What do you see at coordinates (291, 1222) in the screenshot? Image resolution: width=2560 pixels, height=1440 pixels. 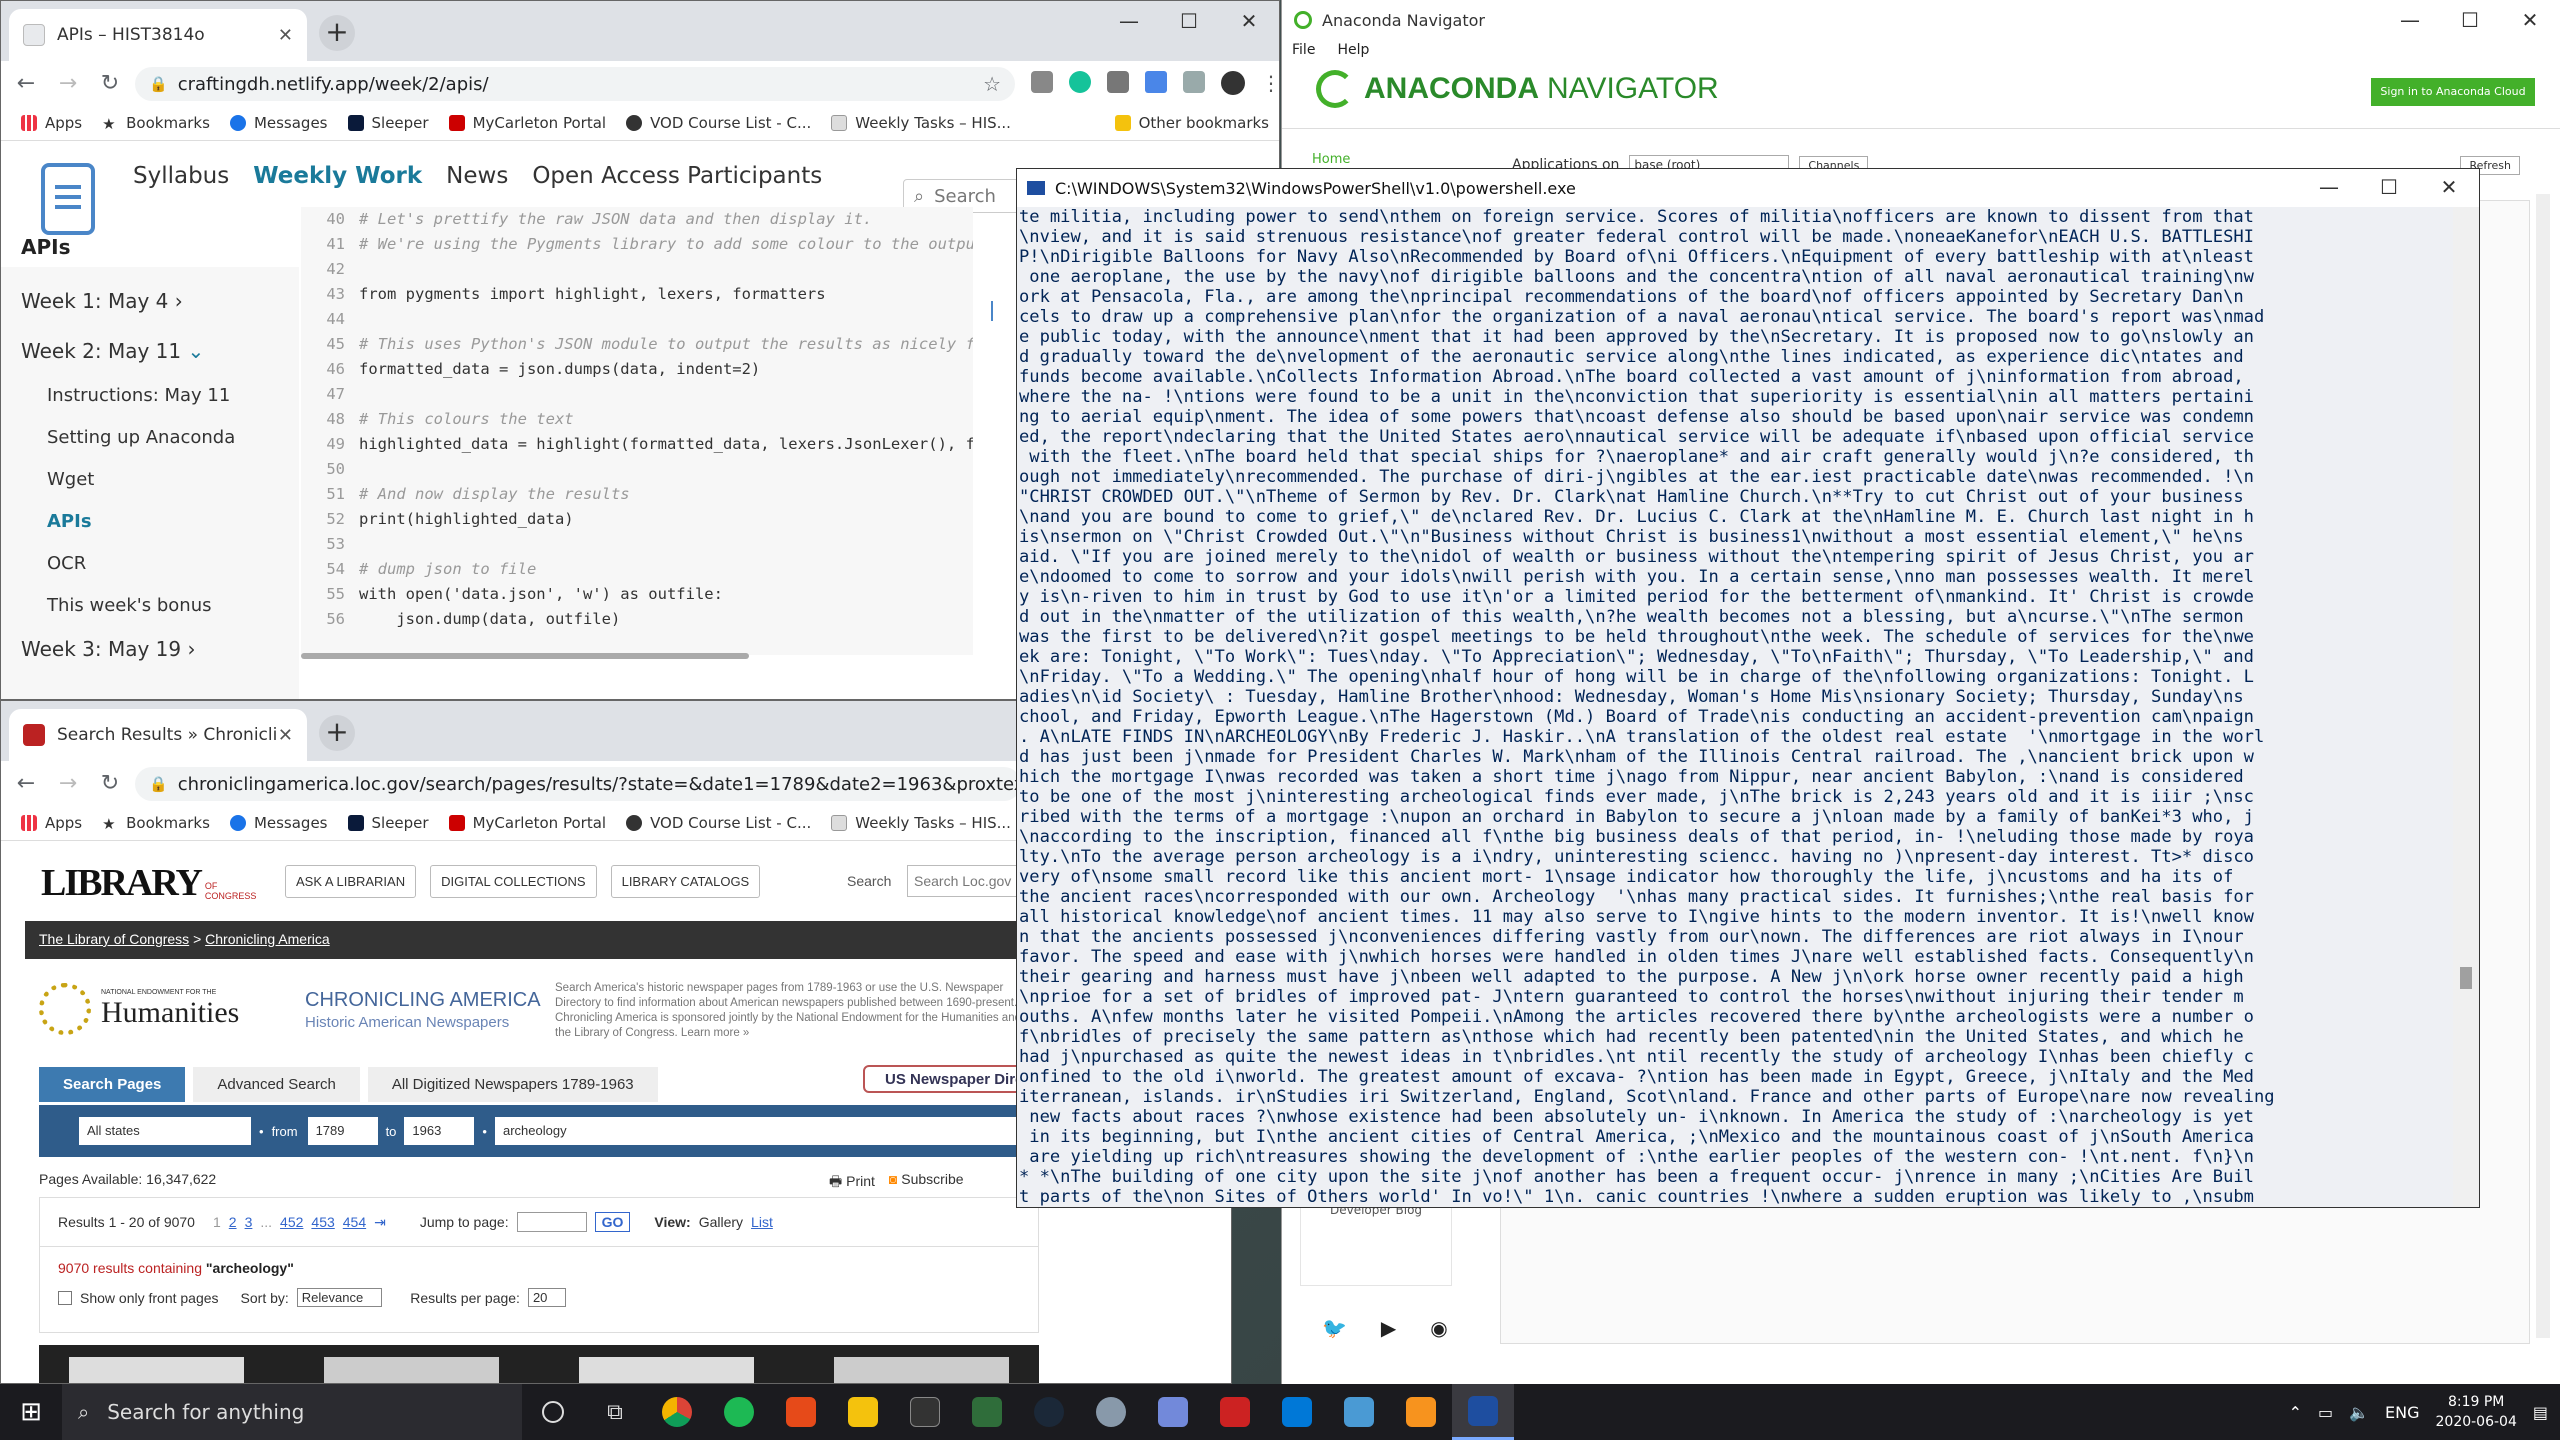 I see `page-452: 452` at bounding box center [291, 1222].